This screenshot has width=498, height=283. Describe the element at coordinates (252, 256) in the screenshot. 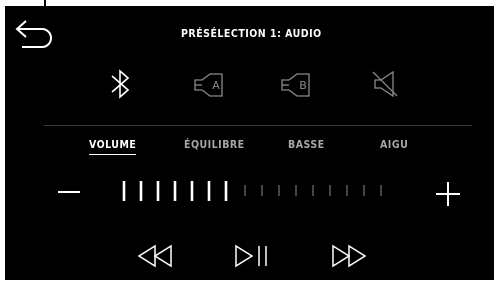

I see `play-pause-icon` at that location.